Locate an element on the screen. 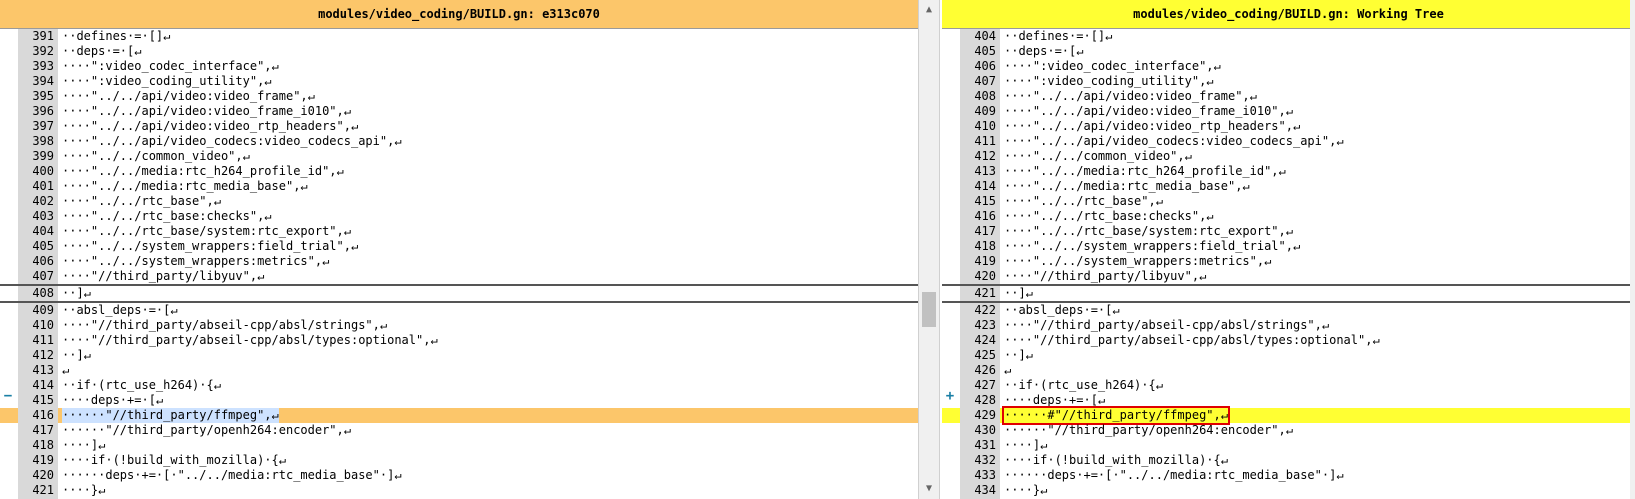 This screenshot has height=499, width=1635. code-line: 426 ↵ is located at coordinates (1288, 370).